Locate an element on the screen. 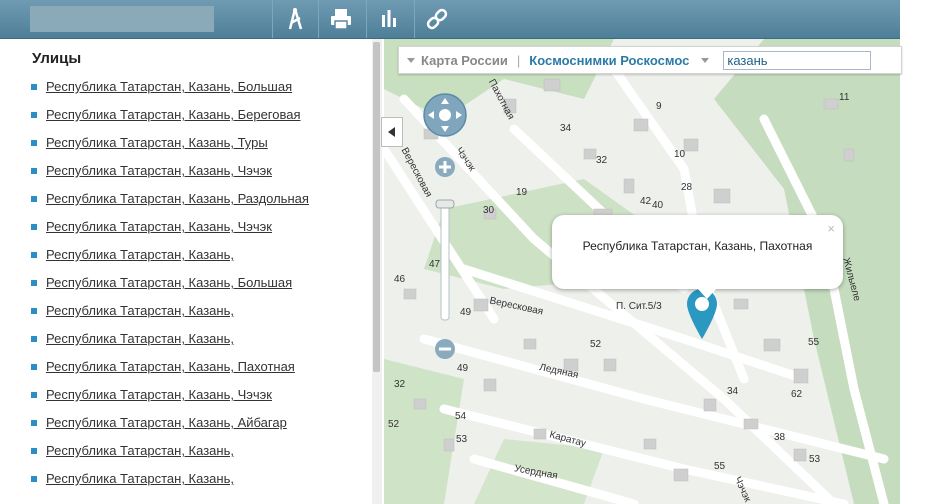 This screenshot has height=504, width=926. house-number: 38 is located at coordinates (780, 437).